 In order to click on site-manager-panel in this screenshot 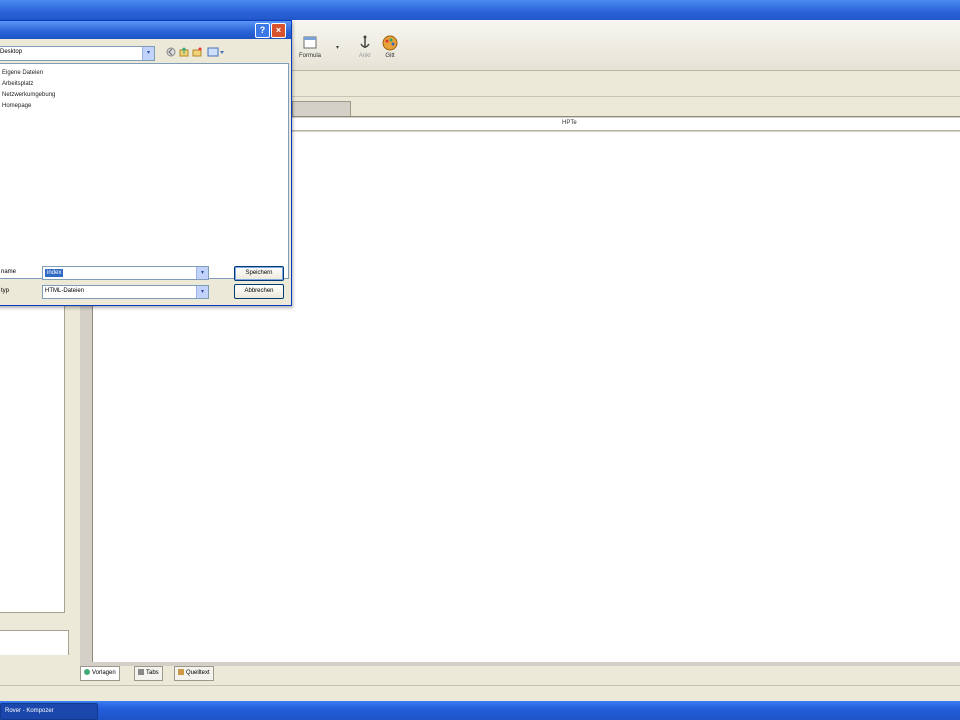, I will do `click(36, 495)`.